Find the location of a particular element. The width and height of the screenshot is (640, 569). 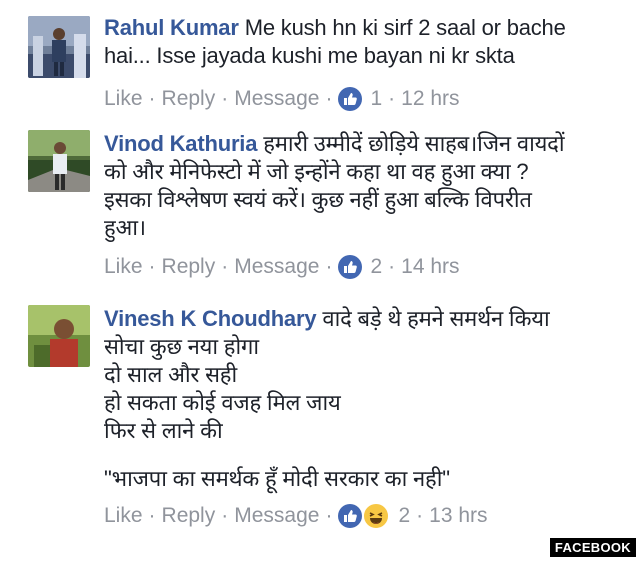

reaction-count: 1 is located at coordinates (376, 99).